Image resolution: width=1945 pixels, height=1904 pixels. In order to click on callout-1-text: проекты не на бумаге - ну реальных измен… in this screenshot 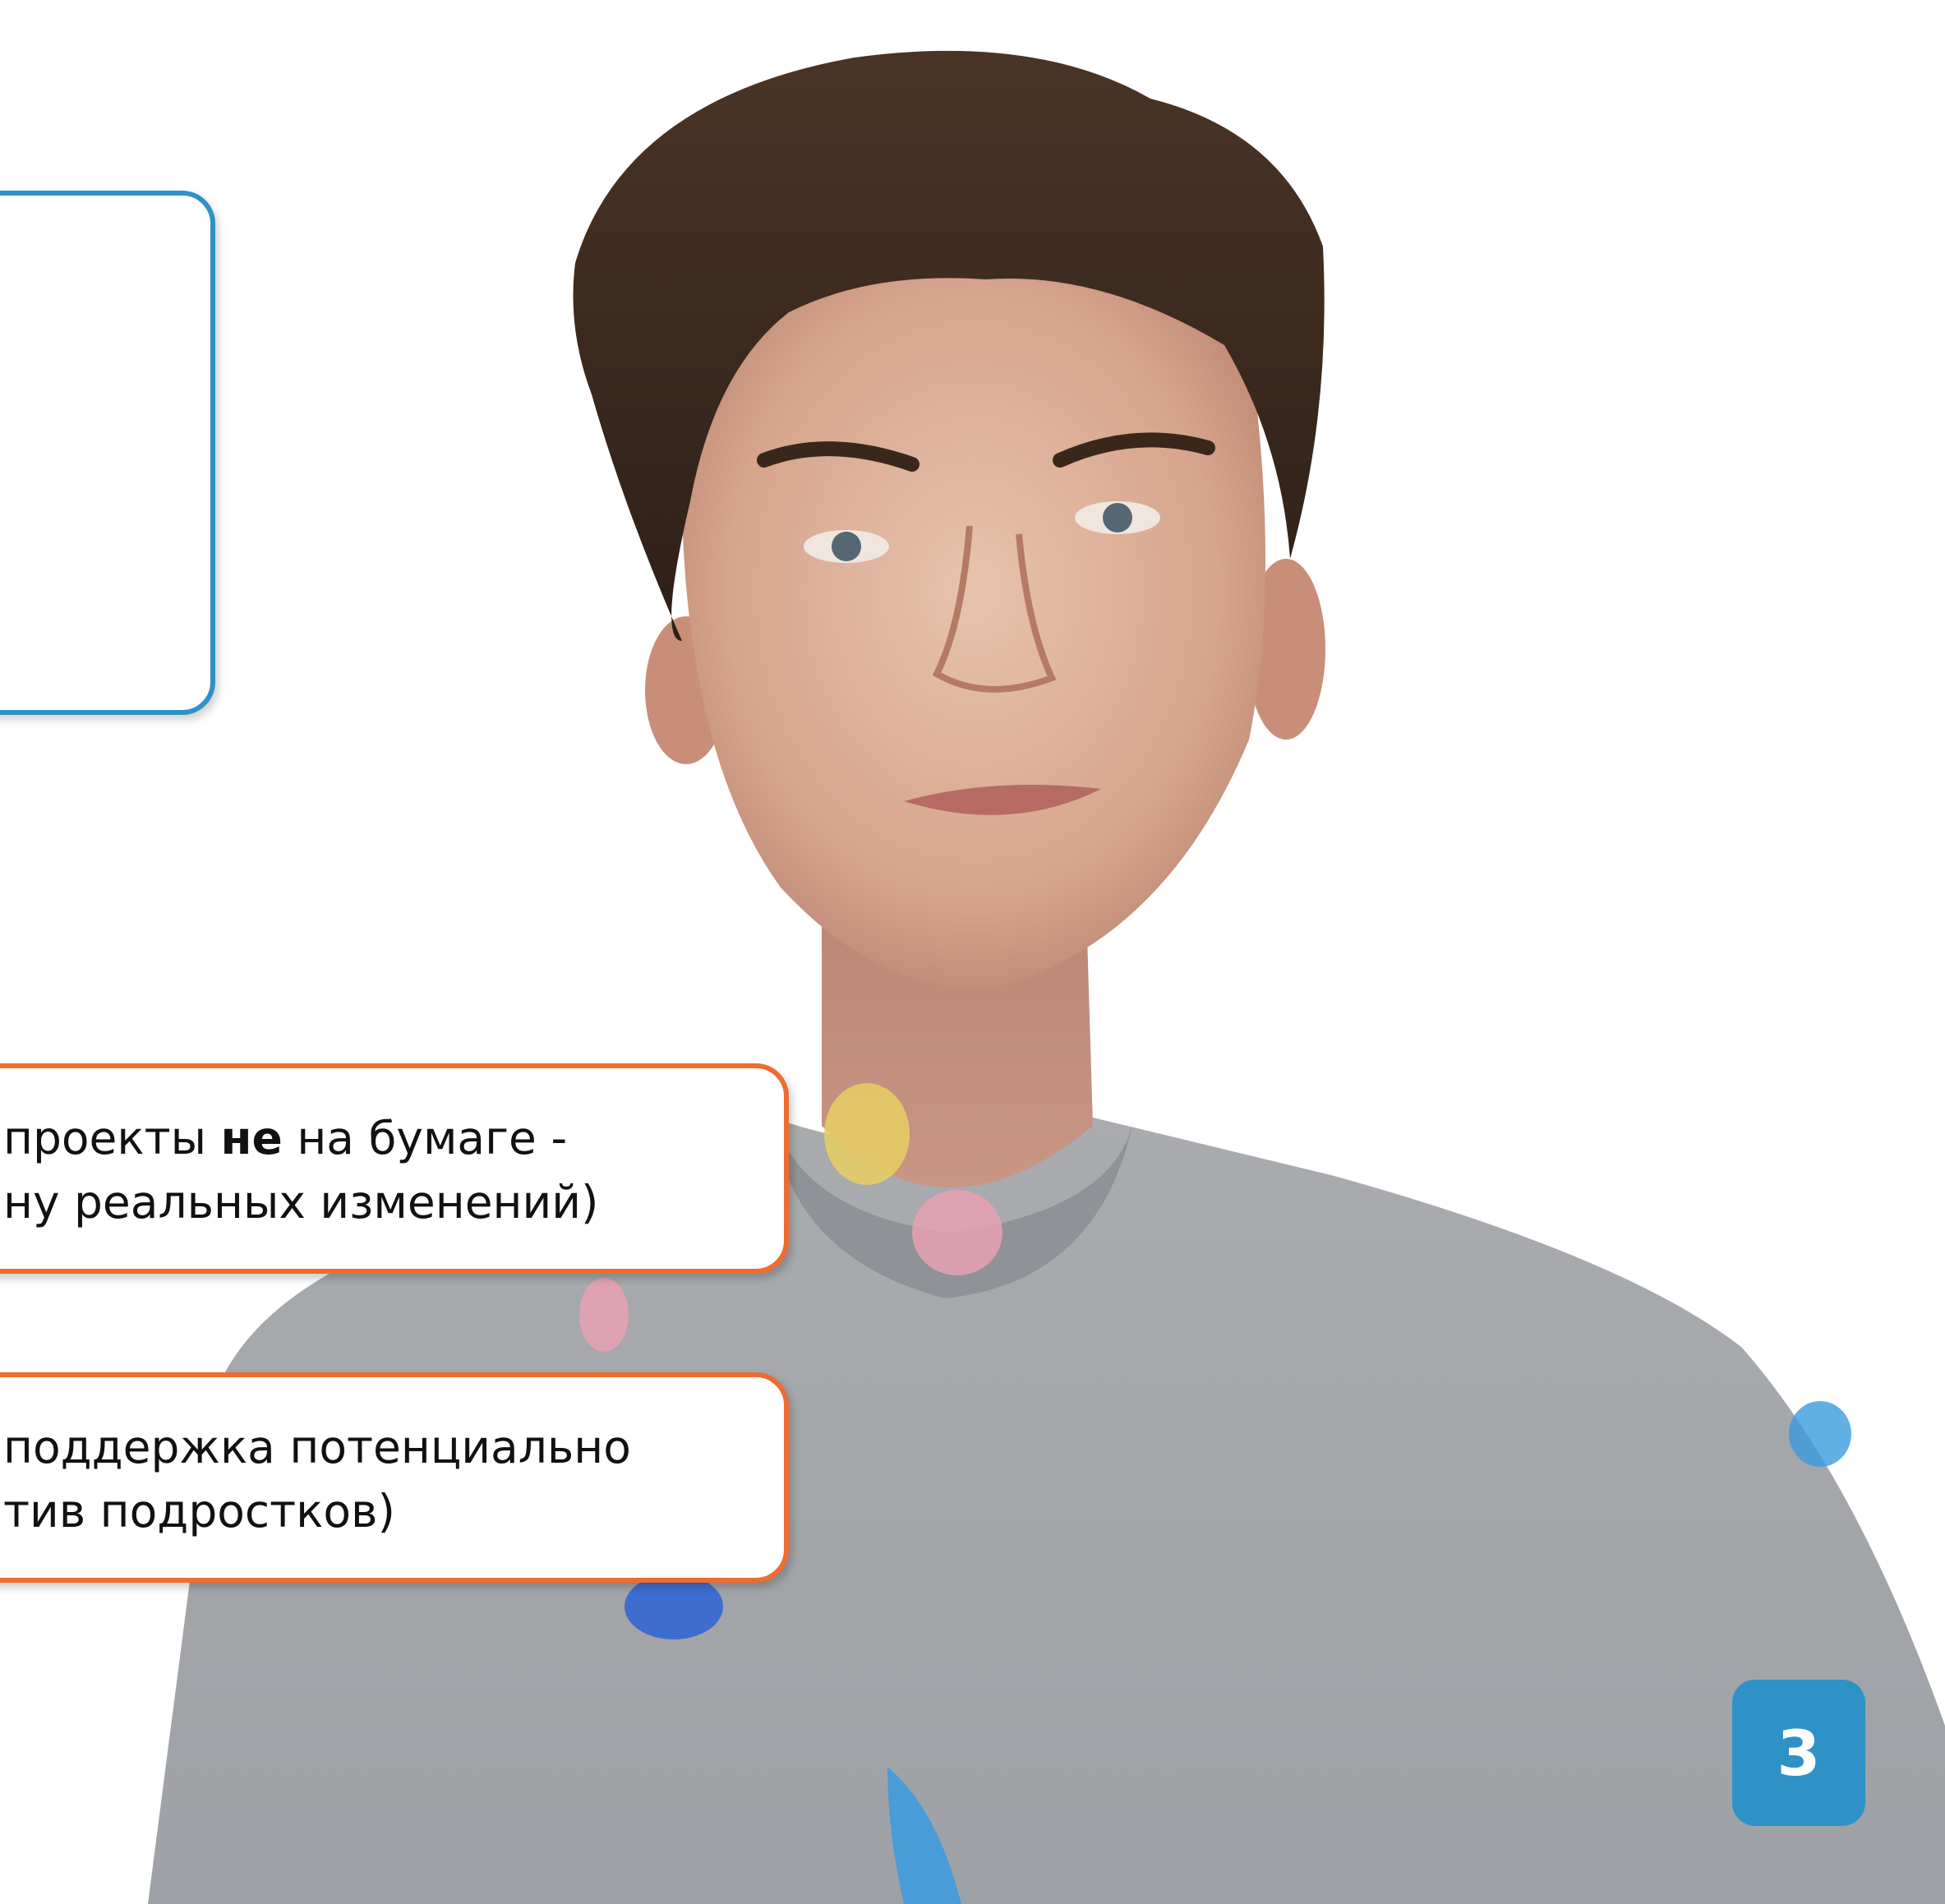, I will do `click(300, 1170)`.